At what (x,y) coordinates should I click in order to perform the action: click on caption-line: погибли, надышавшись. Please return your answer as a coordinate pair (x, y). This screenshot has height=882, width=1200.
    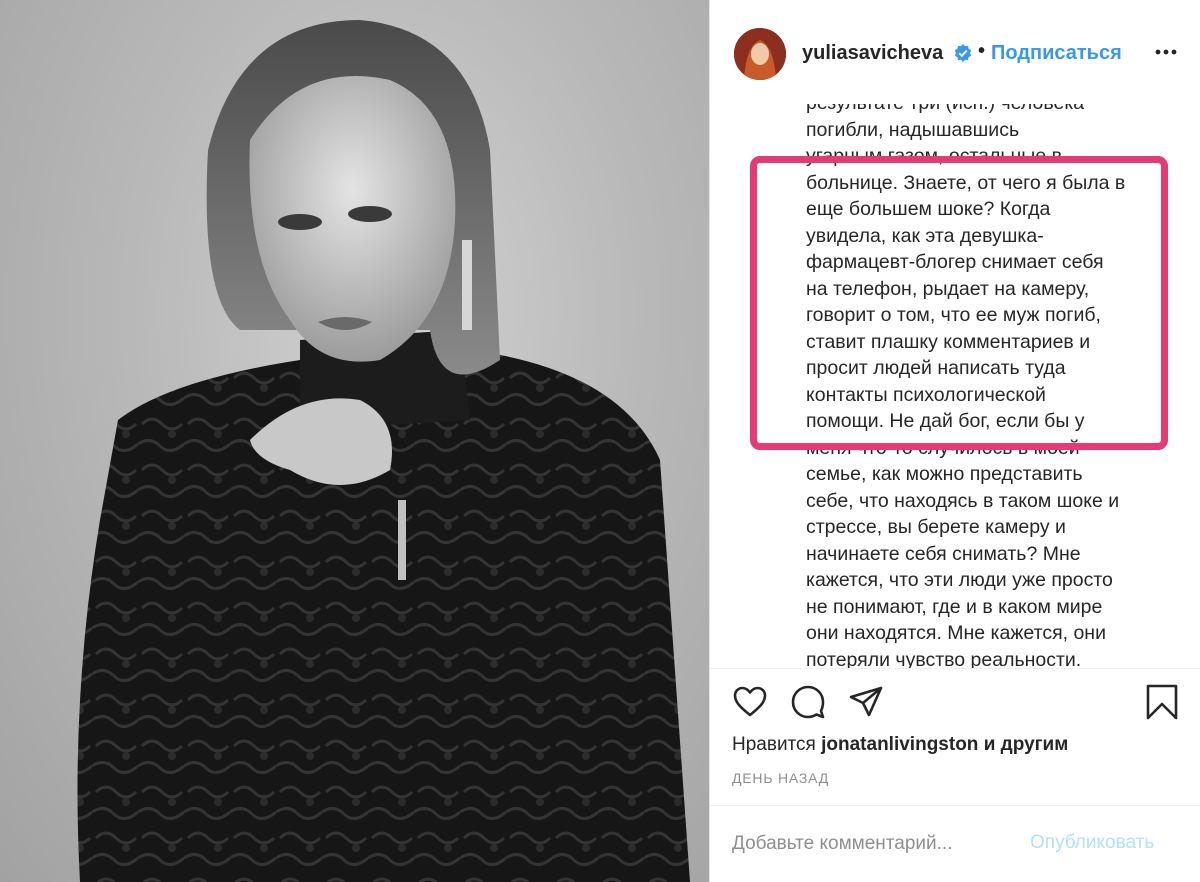
    Looking at the image, I should click on (913, 129).